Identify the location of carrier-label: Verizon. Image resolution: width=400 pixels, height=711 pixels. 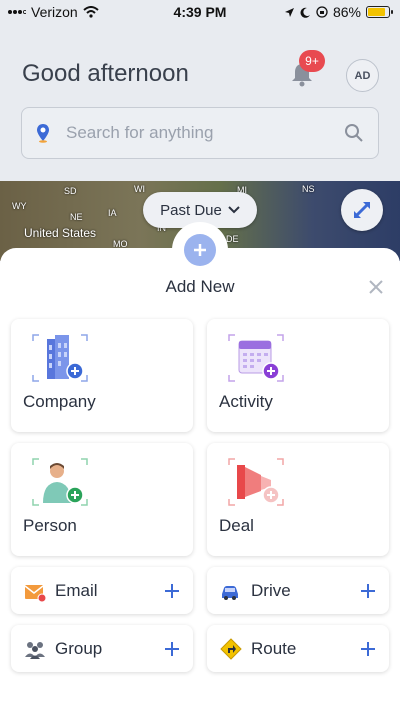
(54, 12).